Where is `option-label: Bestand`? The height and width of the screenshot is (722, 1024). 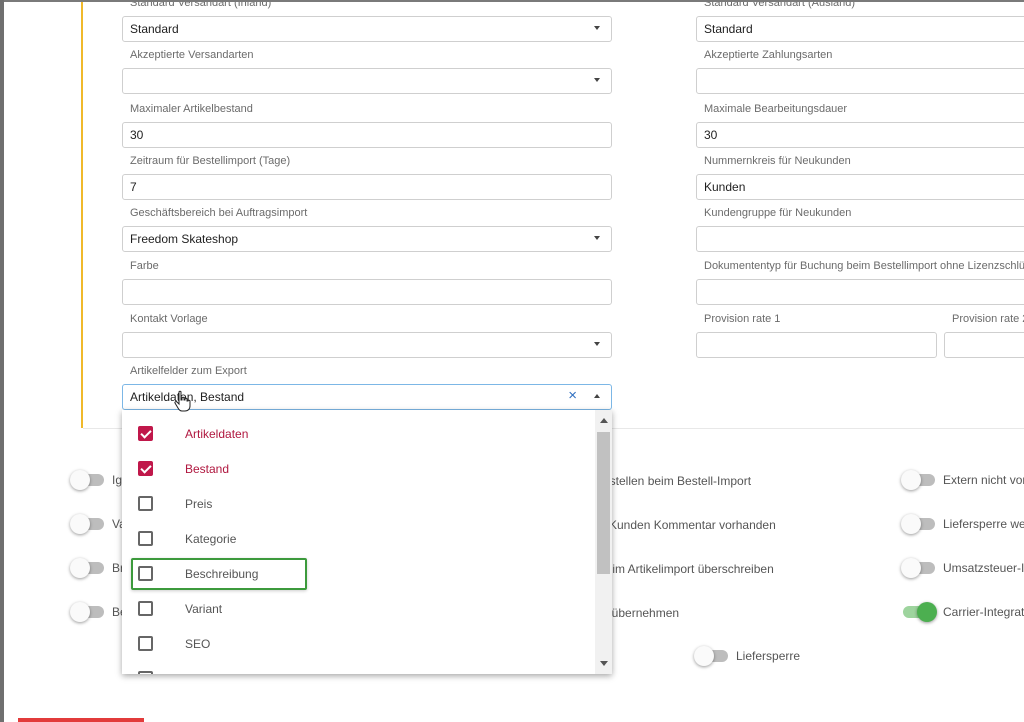 option-label: Bestand is located at coordinates (207, 469).